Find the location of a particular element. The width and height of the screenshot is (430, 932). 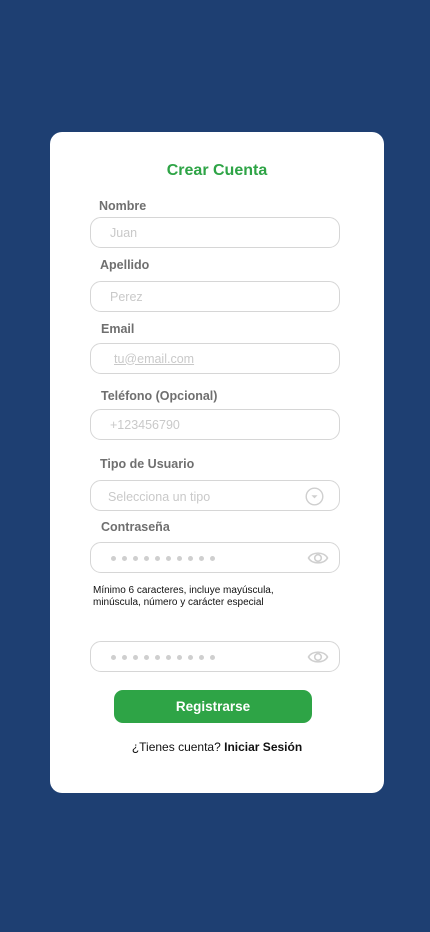

apellido-label: Apellido is located at coordinates (125, 265).